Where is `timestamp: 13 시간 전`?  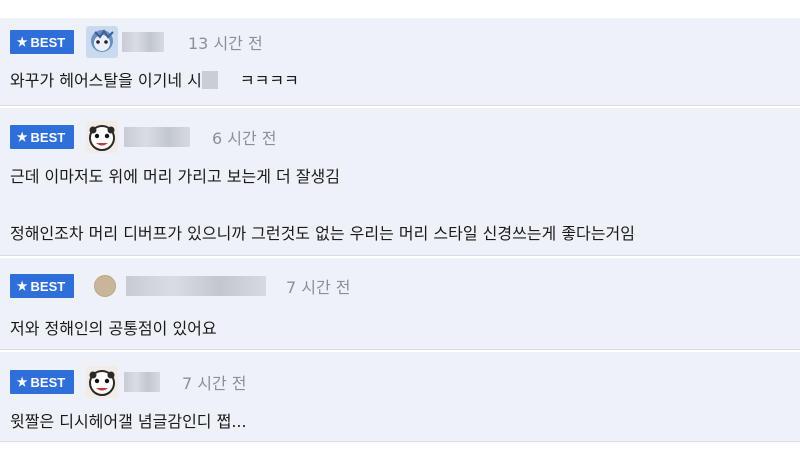
timestamp: 13 시간 전 is located at coordinates (225, 43).